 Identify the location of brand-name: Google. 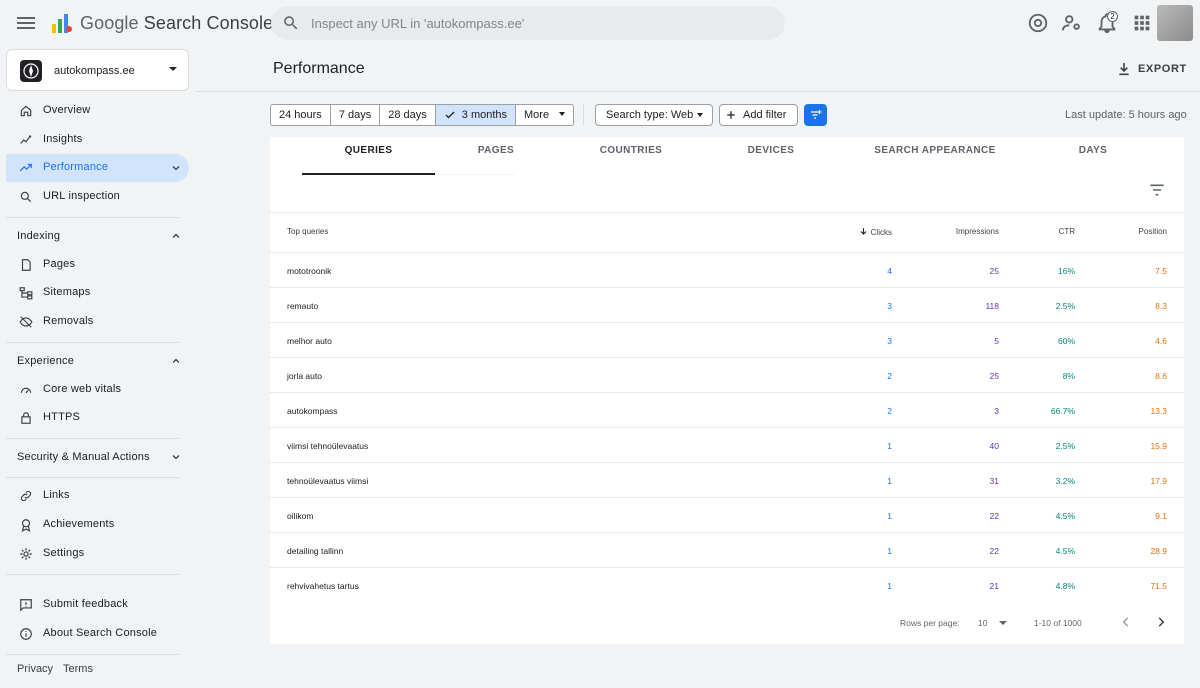
(109, 23).